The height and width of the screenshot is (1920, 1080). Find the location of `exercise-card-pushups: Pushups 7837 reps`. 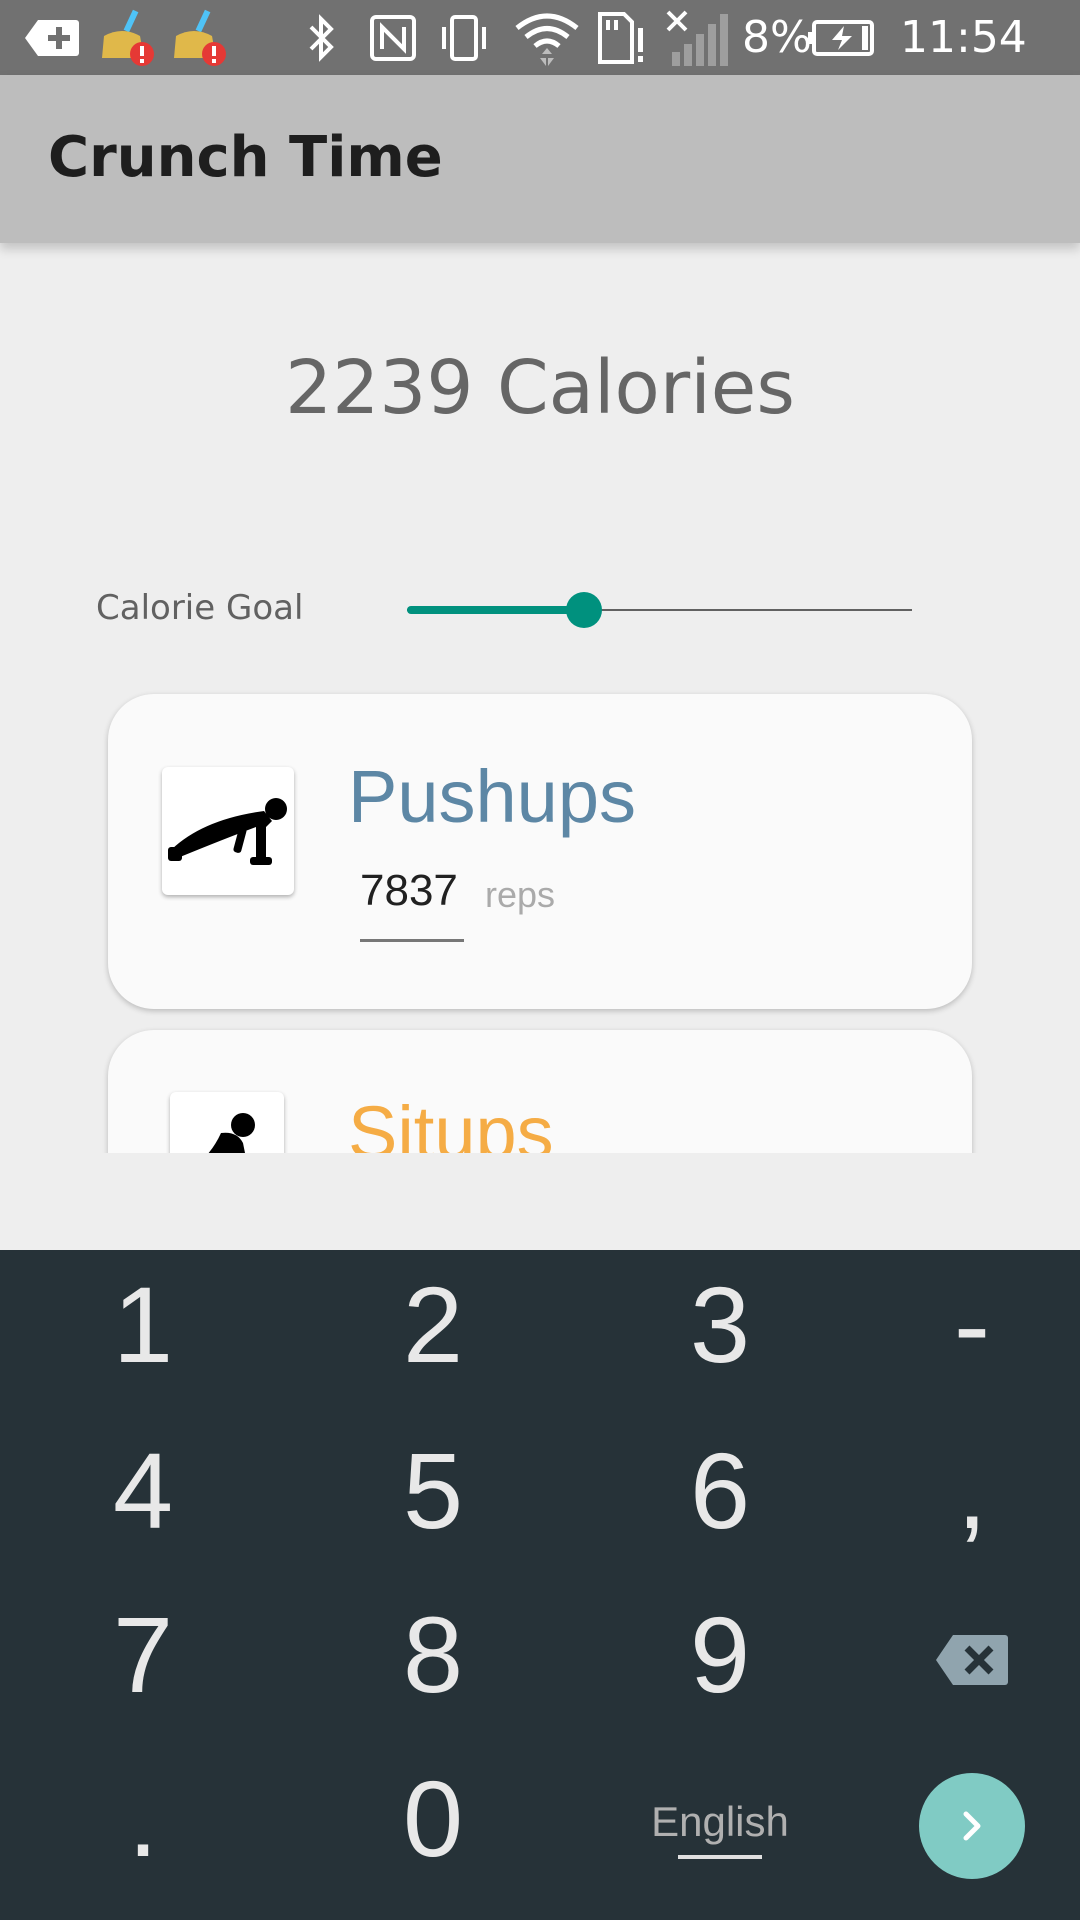

exercise-card-pushups: Pushups 7837 reps is located at coordinates (540, 851).